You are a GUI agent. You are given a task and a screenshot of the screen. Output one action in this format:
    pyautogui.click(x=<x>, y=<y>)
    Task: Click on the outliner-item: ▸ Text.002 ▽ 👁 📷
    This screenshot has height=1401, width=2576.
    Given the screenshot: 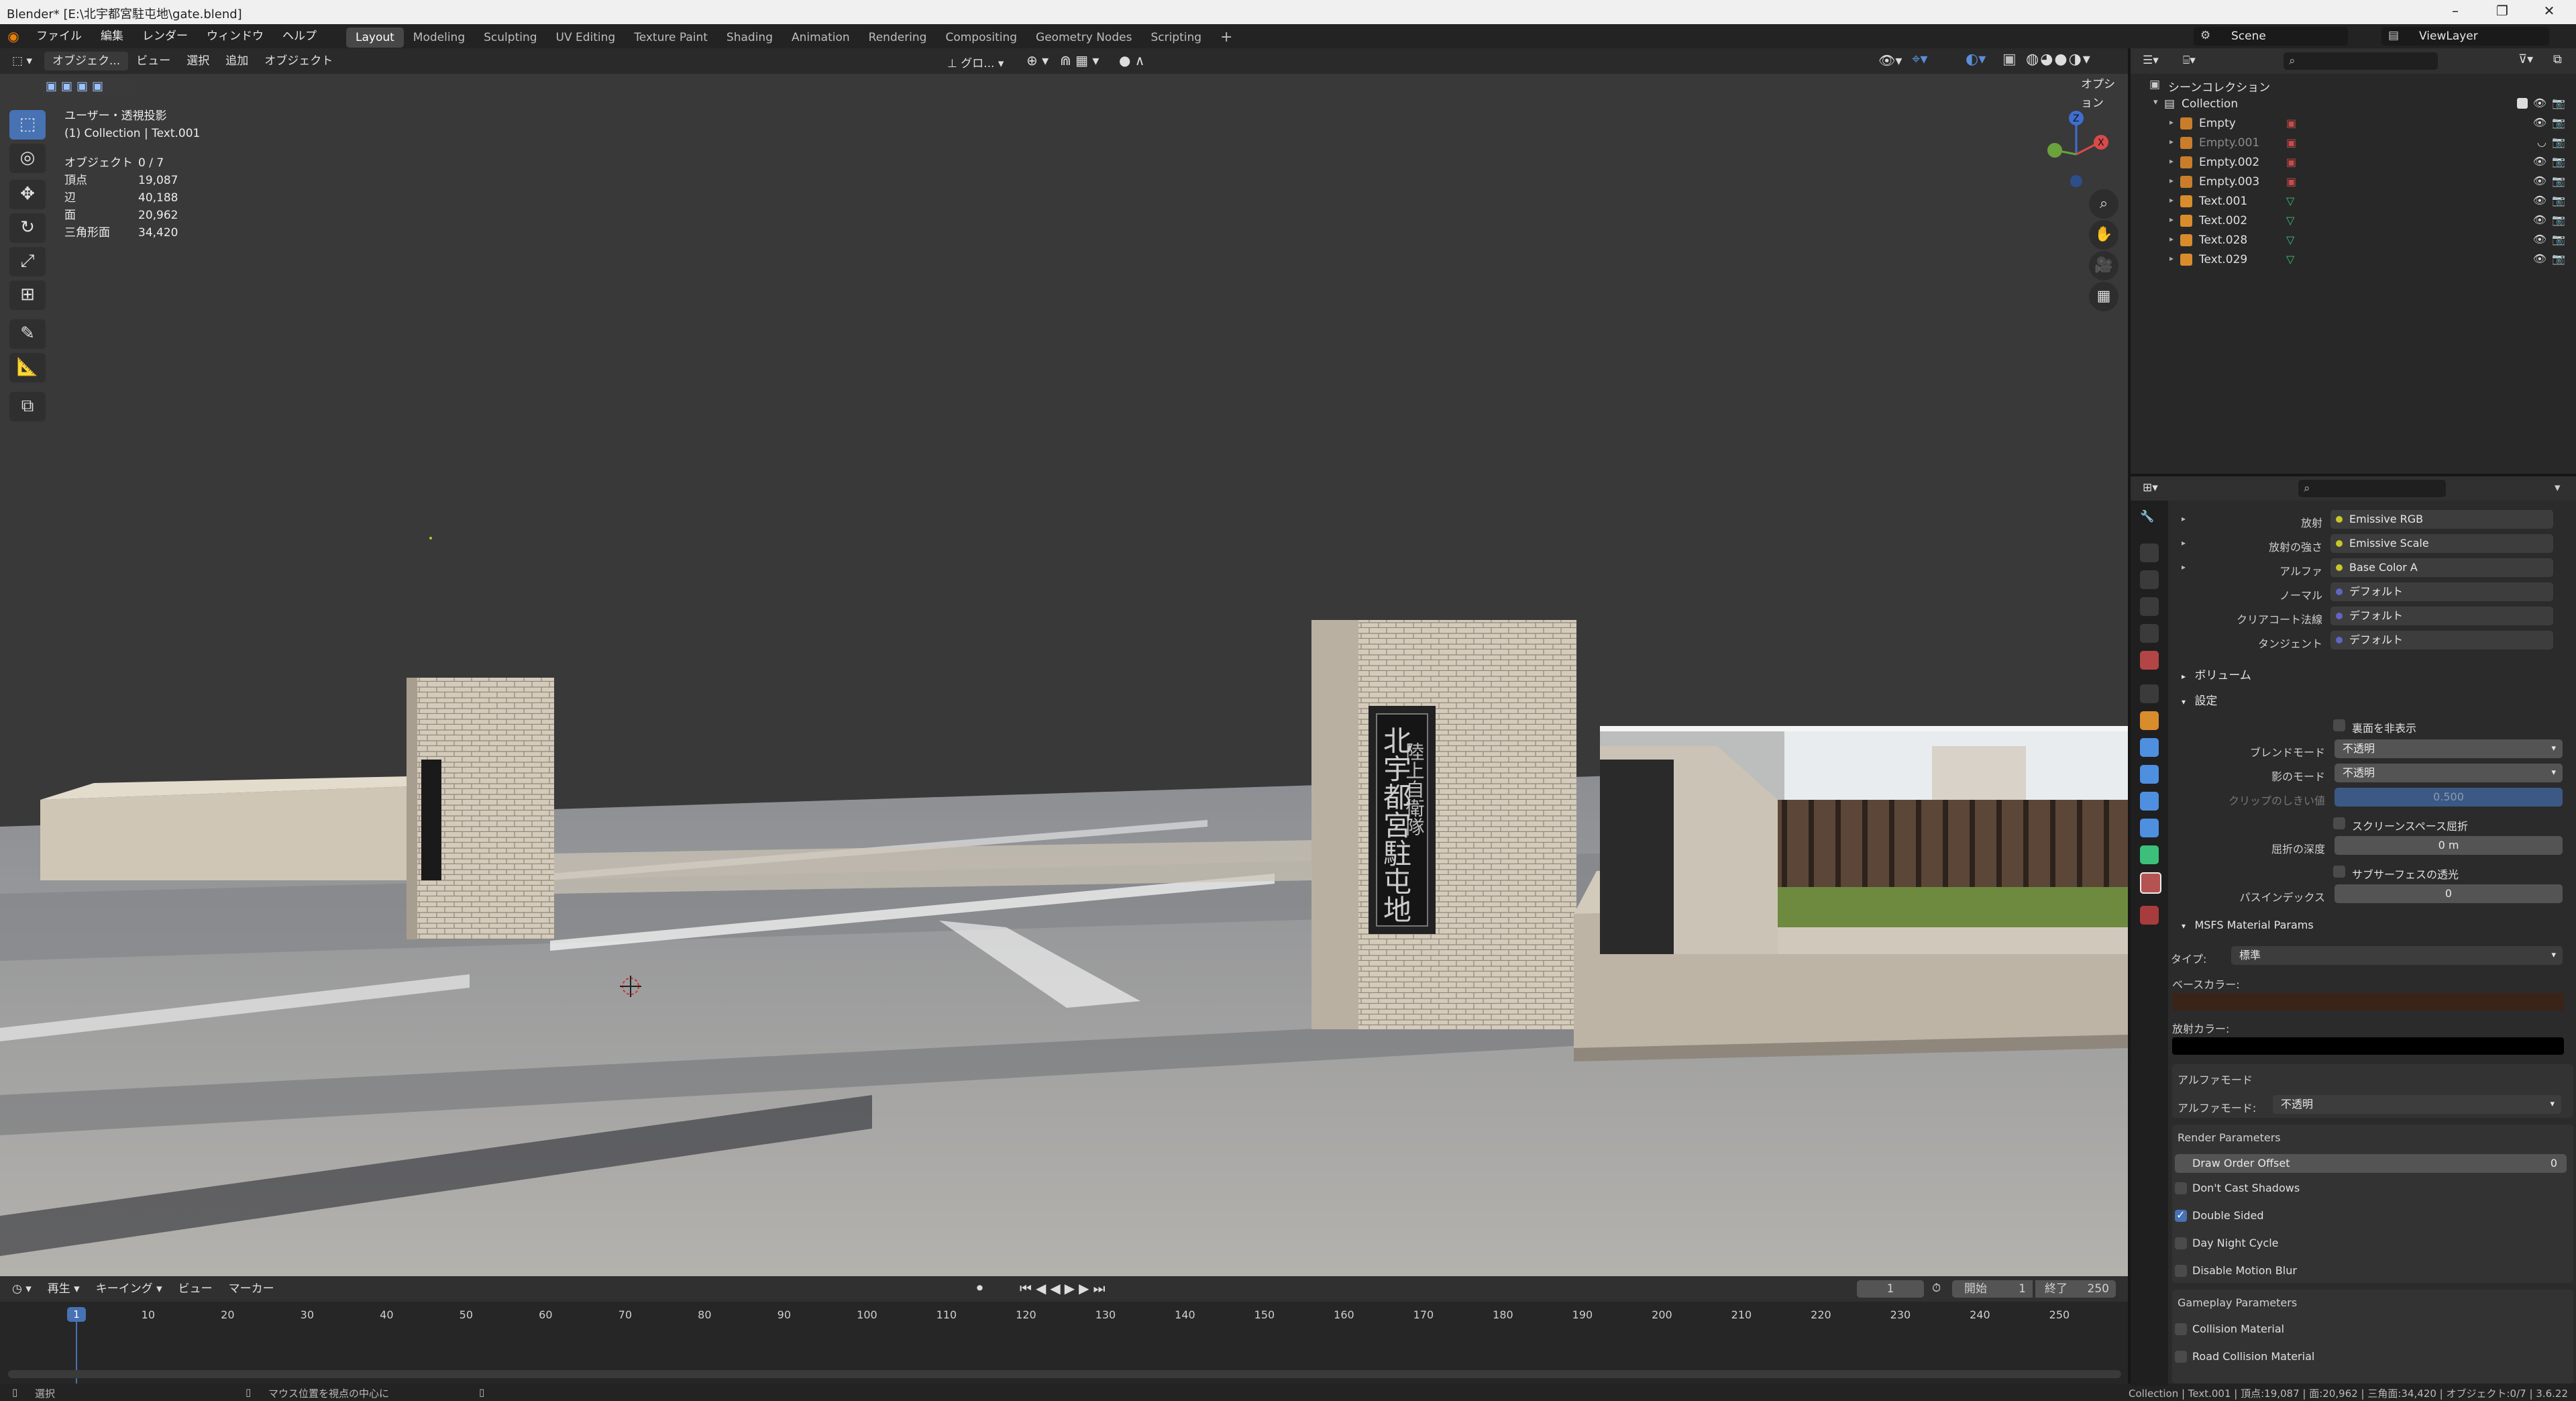 What is the action you would take?
    pyautogui.click(x=2353, y=221)
    